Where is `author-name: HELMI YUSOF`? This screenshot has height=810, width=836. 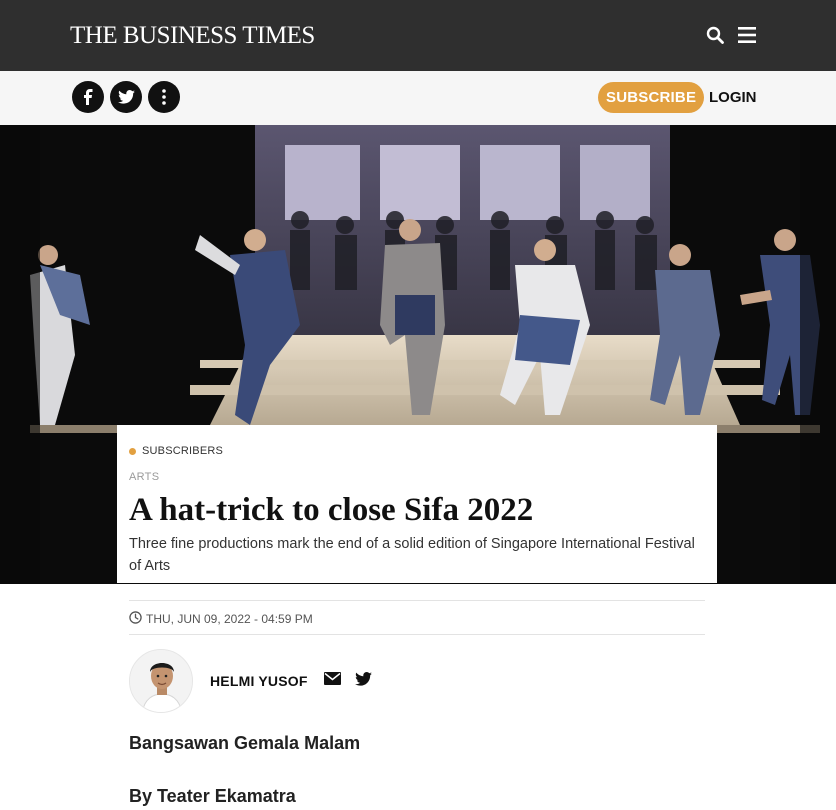
author-name: HELMI YUSOF is located at coordinates (259, 681).